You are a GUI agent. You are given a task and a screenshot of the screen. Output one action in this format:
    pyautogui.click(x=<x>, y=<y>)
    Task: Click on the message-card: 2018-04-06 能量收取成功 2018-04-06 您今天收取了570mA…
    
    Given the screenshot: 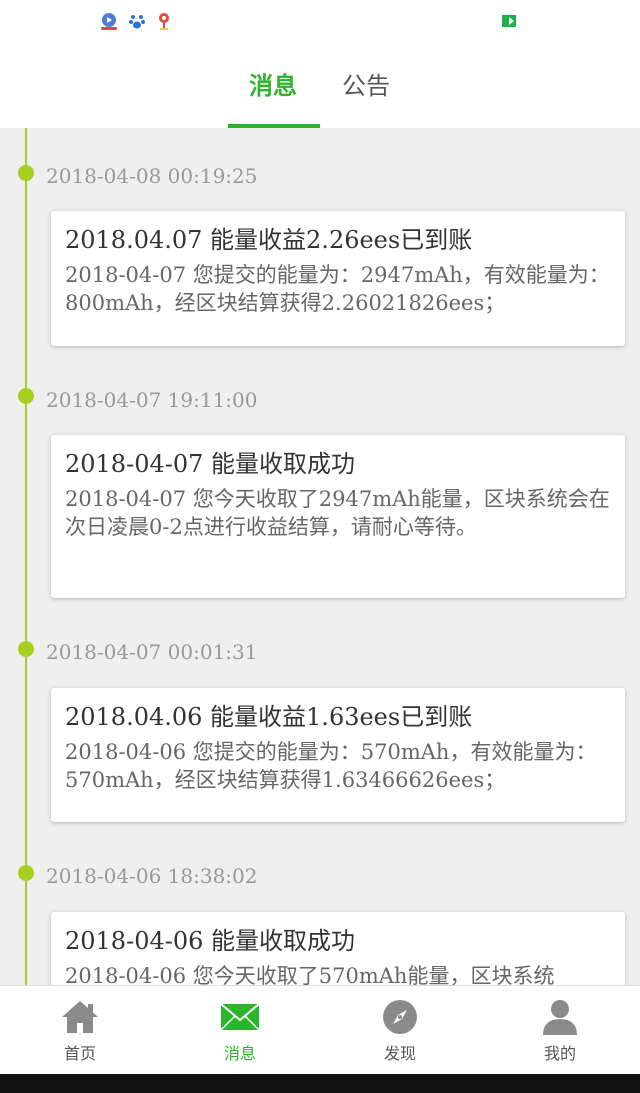 What is the action you would take?
    pyautogui.click(x=338, y=948)
    